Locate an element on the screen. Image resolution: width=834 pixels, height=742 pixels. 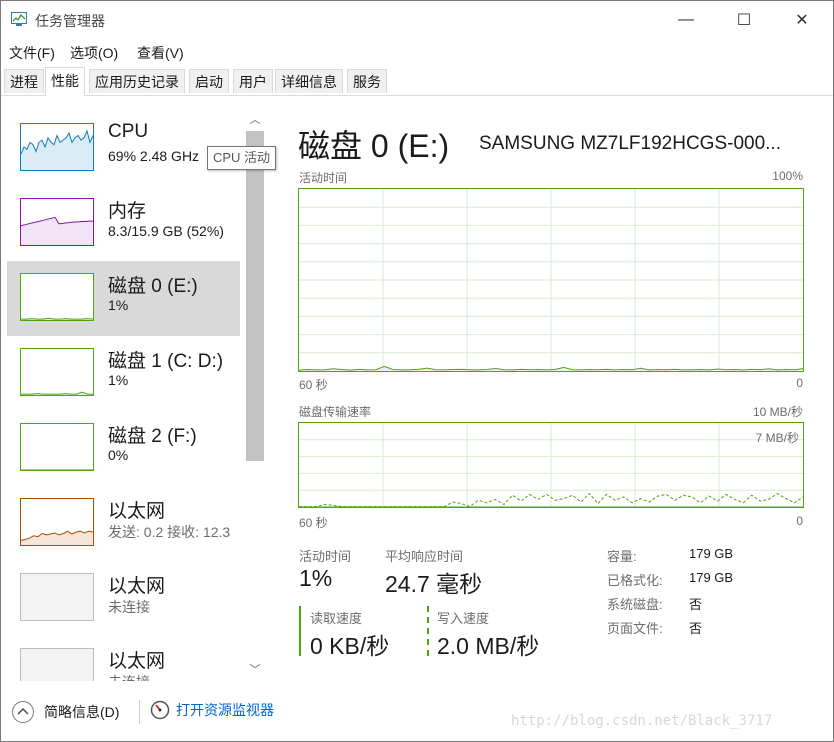
write-speed-indicator is located at coordinates (428, 631).